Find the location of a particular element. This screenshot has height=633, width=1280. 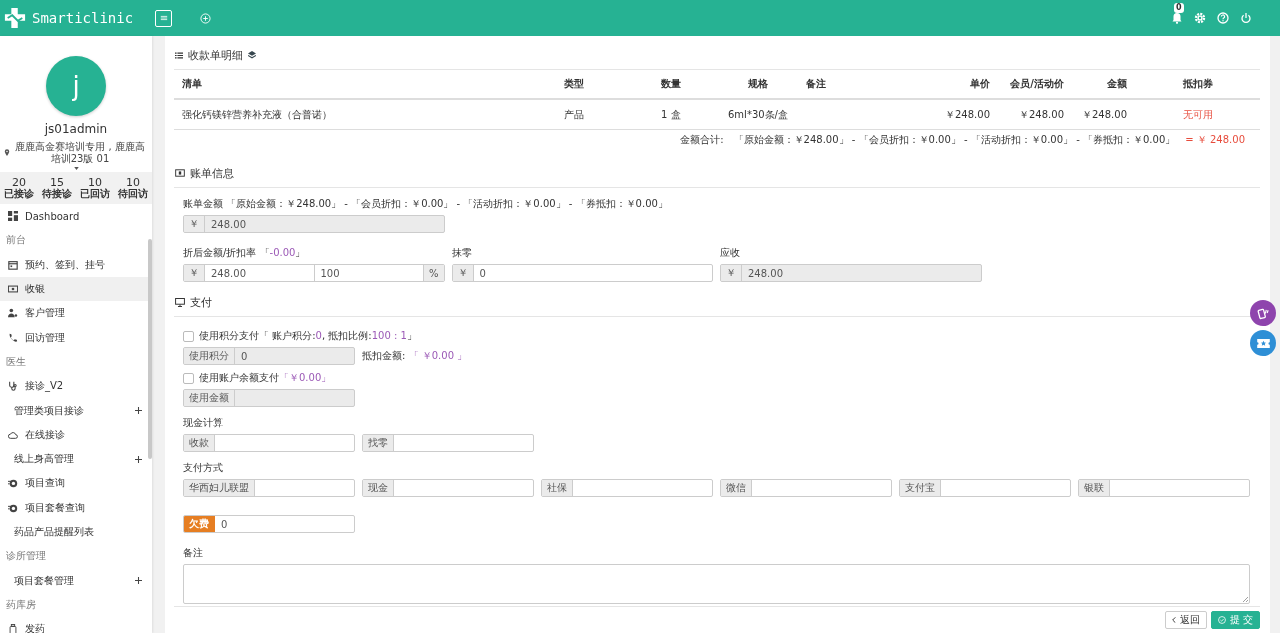

notes-field is located at coordinates (716, 584).